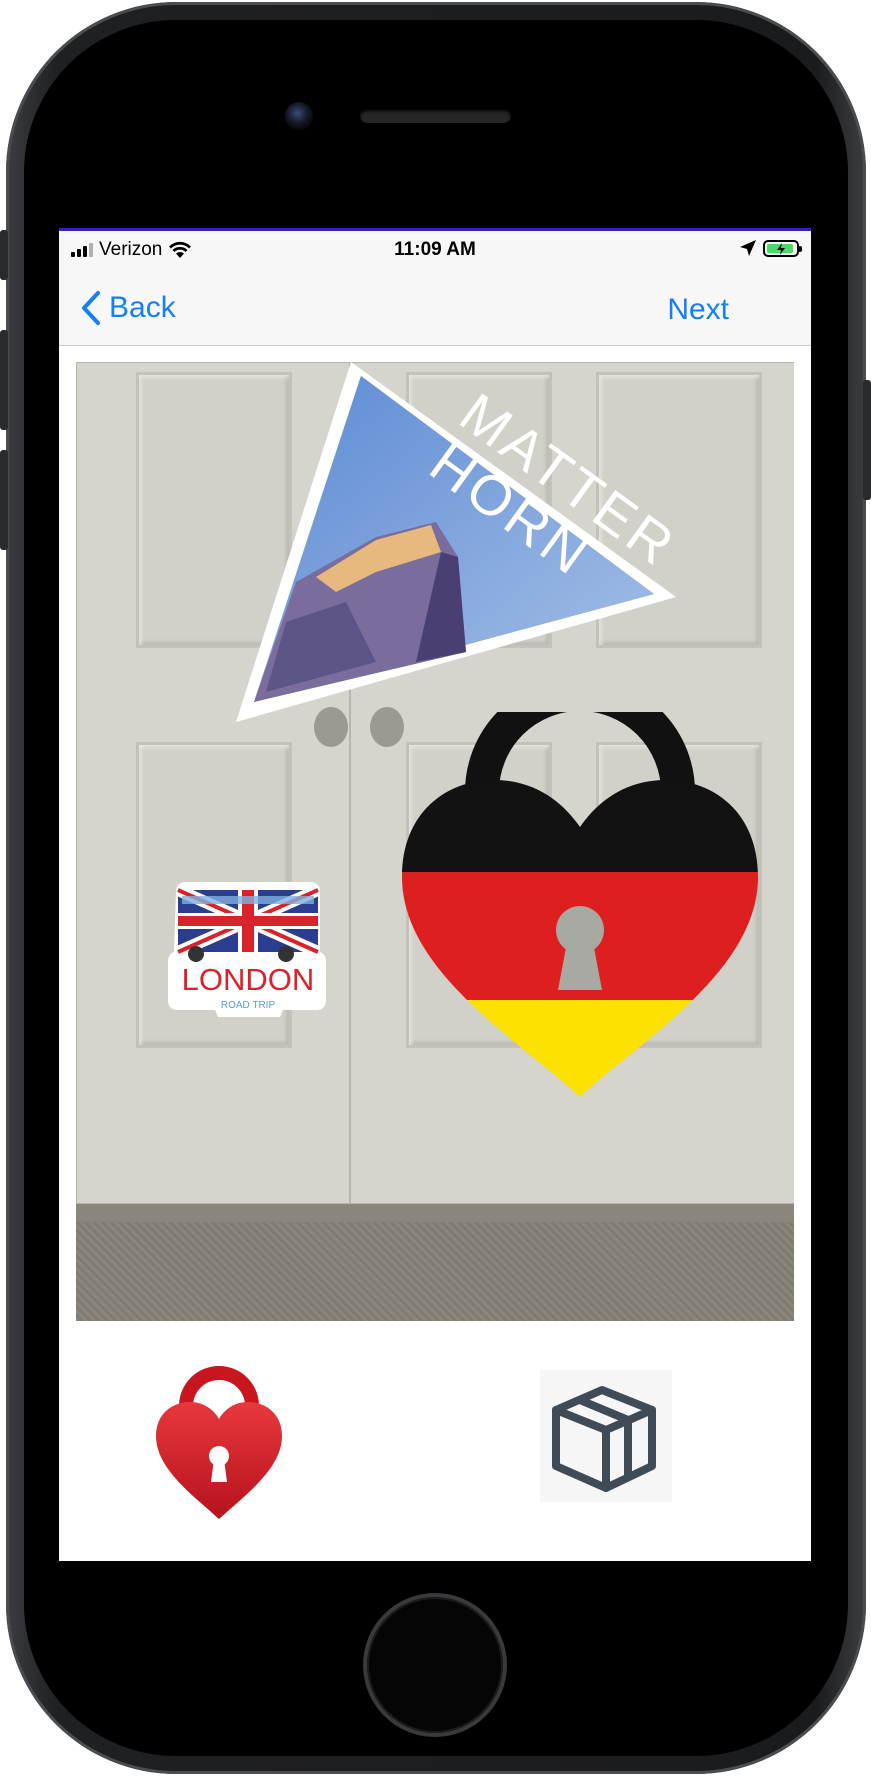 This screenshot has height=1778, width=871. I want to click on navigation-bar: Back Next, so click(435, 308).